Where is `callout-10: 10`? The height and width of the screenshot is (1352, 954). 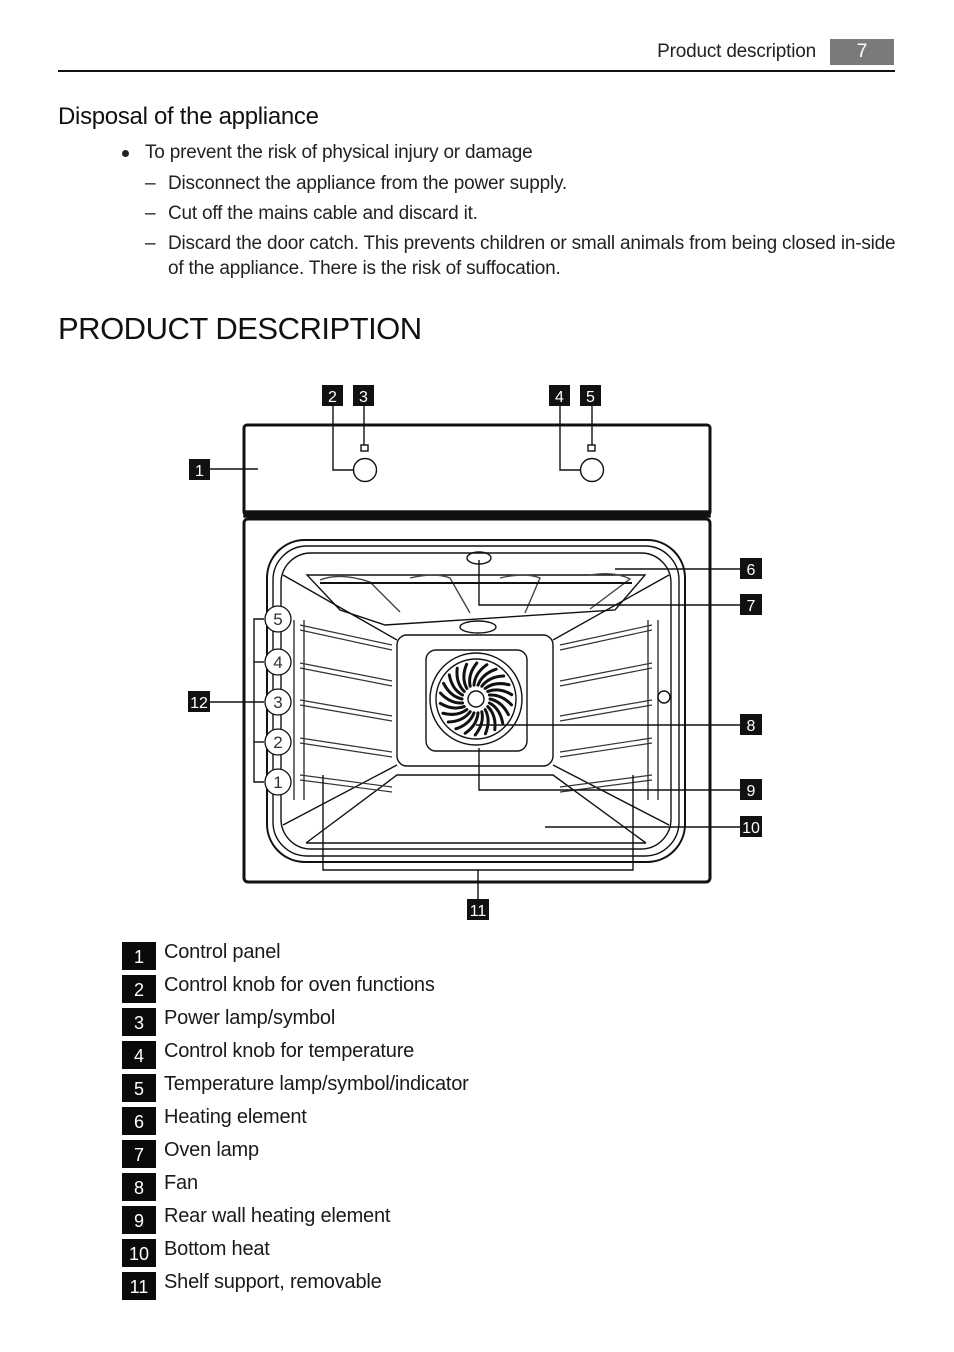 callout-10: 10 is located at coordinates (751, 826).